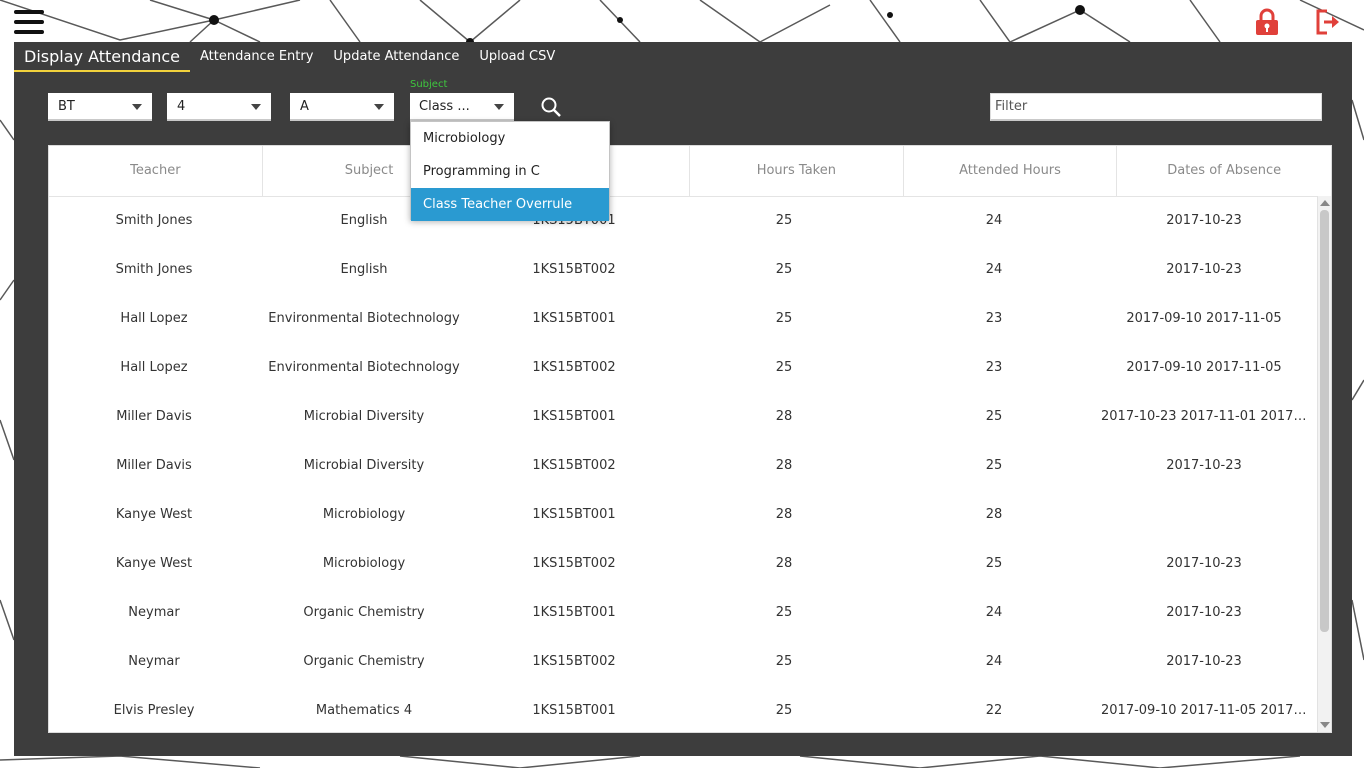  I want to click on tab-update-attendance: Update Attendance, so click(396, 57).